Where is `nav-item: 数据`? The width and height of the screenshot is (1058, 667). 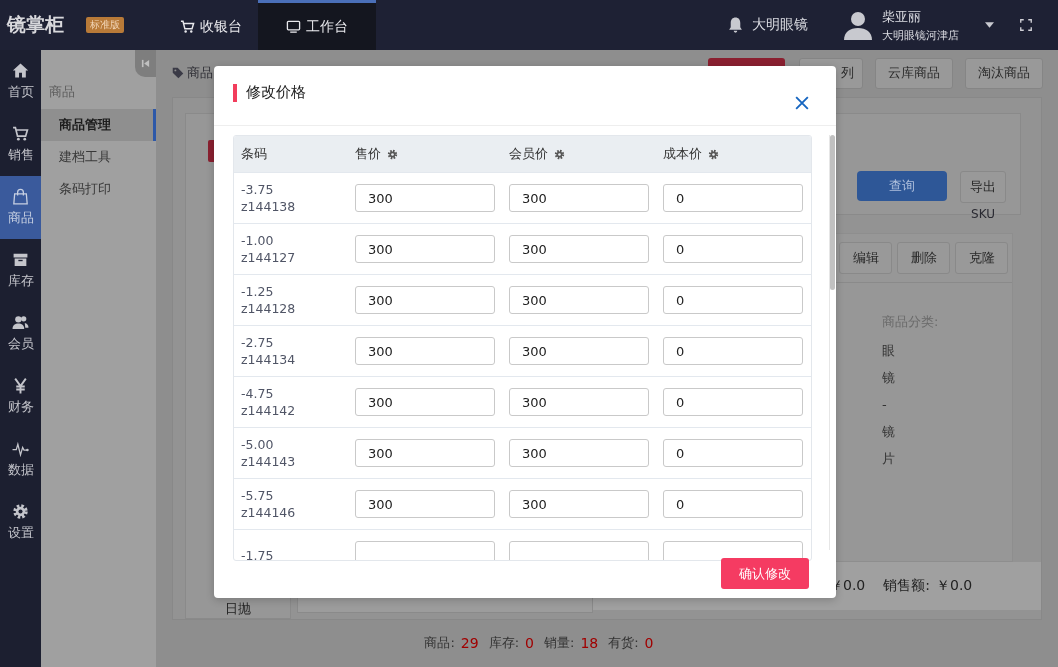
nav-item: 数据 is located at coordinates (20, 459).